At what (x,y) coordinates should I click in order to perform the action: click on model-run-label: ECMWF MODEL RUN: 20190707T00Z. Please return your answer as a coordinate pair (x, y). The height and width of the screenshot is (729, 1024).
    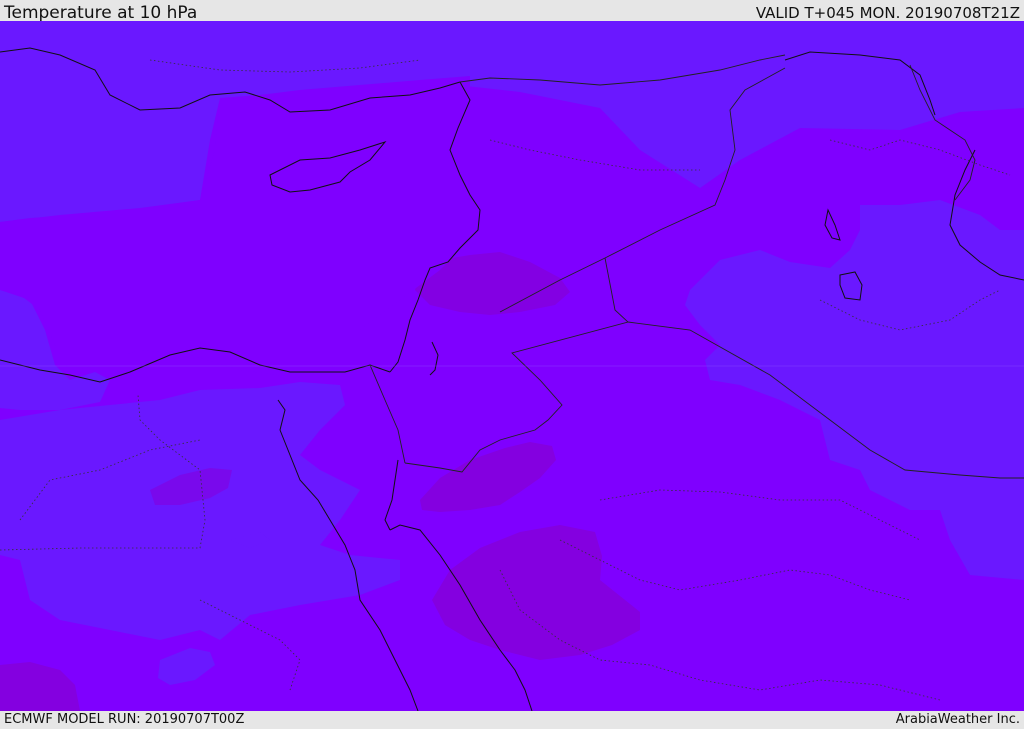
    Looking at the image, I should click on (124, 719).